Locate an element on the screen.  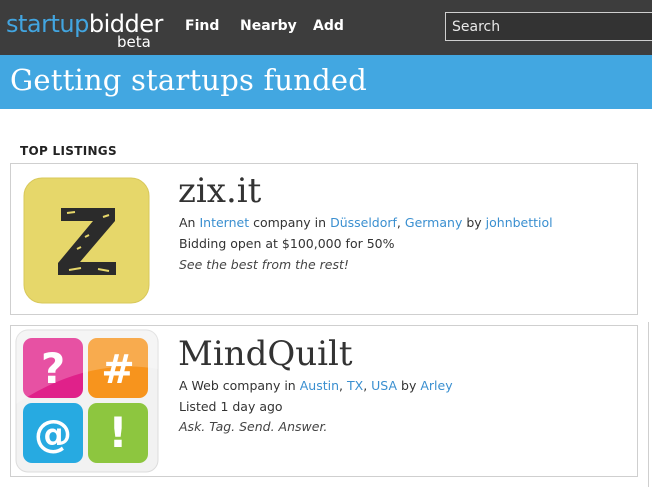
hero-banner: Getting startups funded is located at coordinates (326, 82).